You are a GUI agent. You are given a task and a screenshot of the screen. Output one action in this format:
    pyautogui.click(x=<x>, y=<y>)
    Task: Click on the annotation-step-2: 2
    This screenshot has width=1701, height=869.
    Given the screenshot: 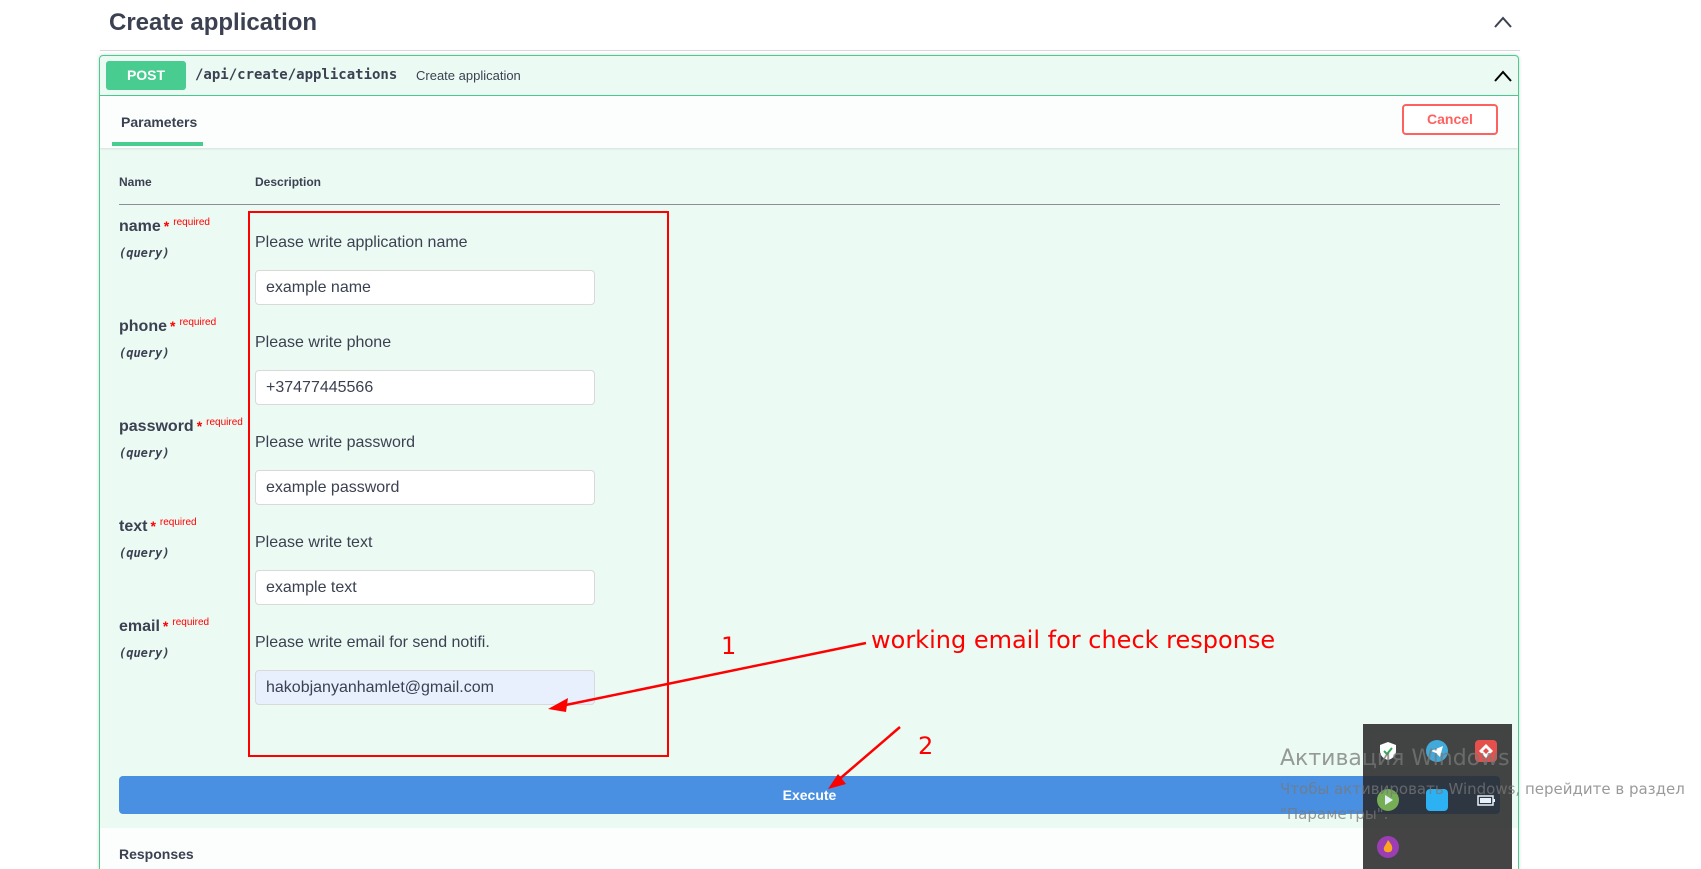 What is the action you would take?
    pyautogui.click(x=926, y=746)
    